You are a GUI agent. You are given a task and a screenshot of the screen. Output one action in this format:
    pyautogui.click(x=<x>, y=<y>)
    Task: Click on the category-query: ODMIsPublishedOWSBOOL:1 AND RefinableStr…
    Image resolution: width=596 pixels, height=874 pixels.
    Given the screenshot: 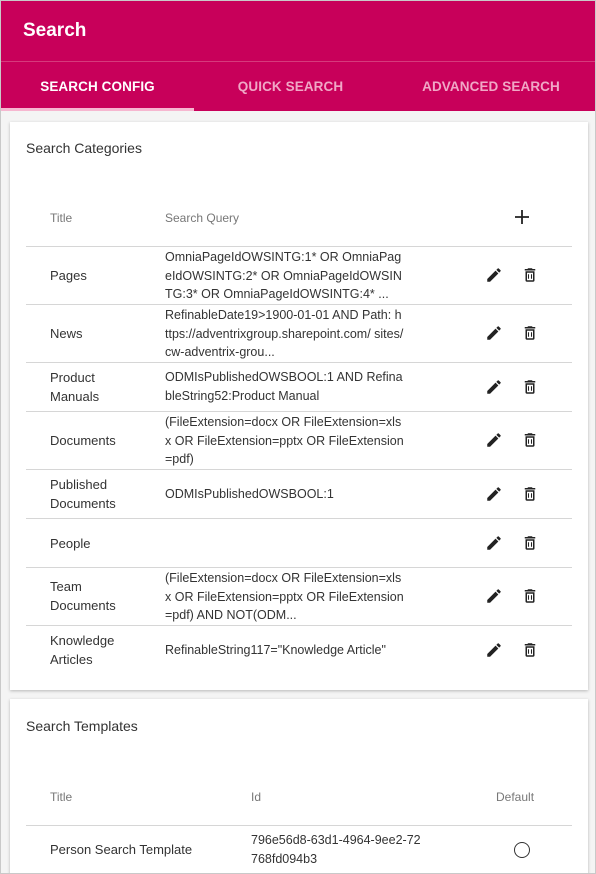 What is the action you would take?
    pyautogui.click(x=284, y=386)
    